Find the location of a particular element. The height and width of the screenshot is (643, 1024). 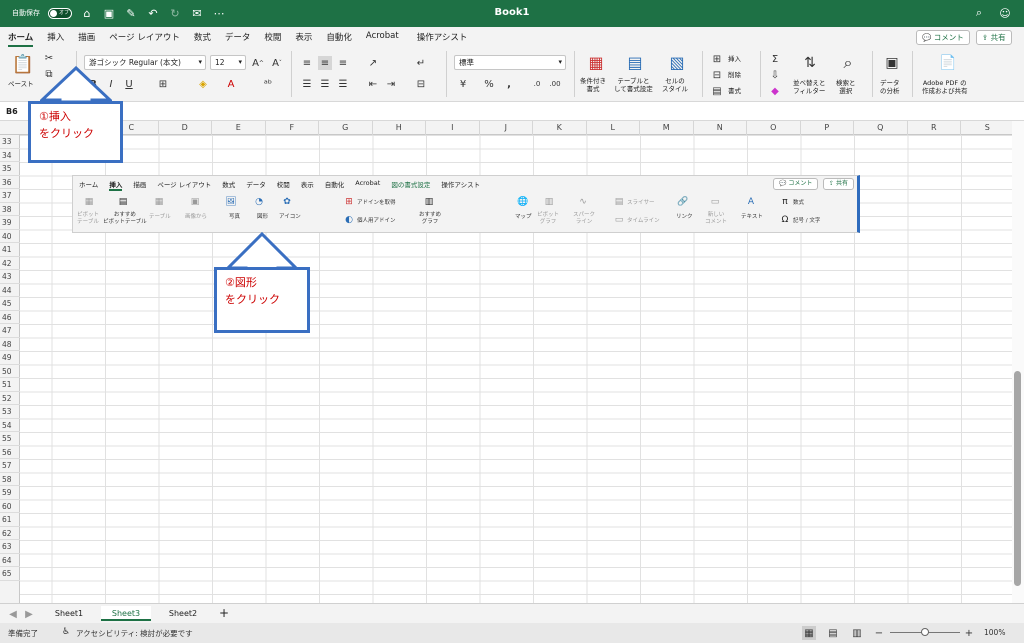

recommended-pivot-icon: ▤ is located at coordinates (123, 202).